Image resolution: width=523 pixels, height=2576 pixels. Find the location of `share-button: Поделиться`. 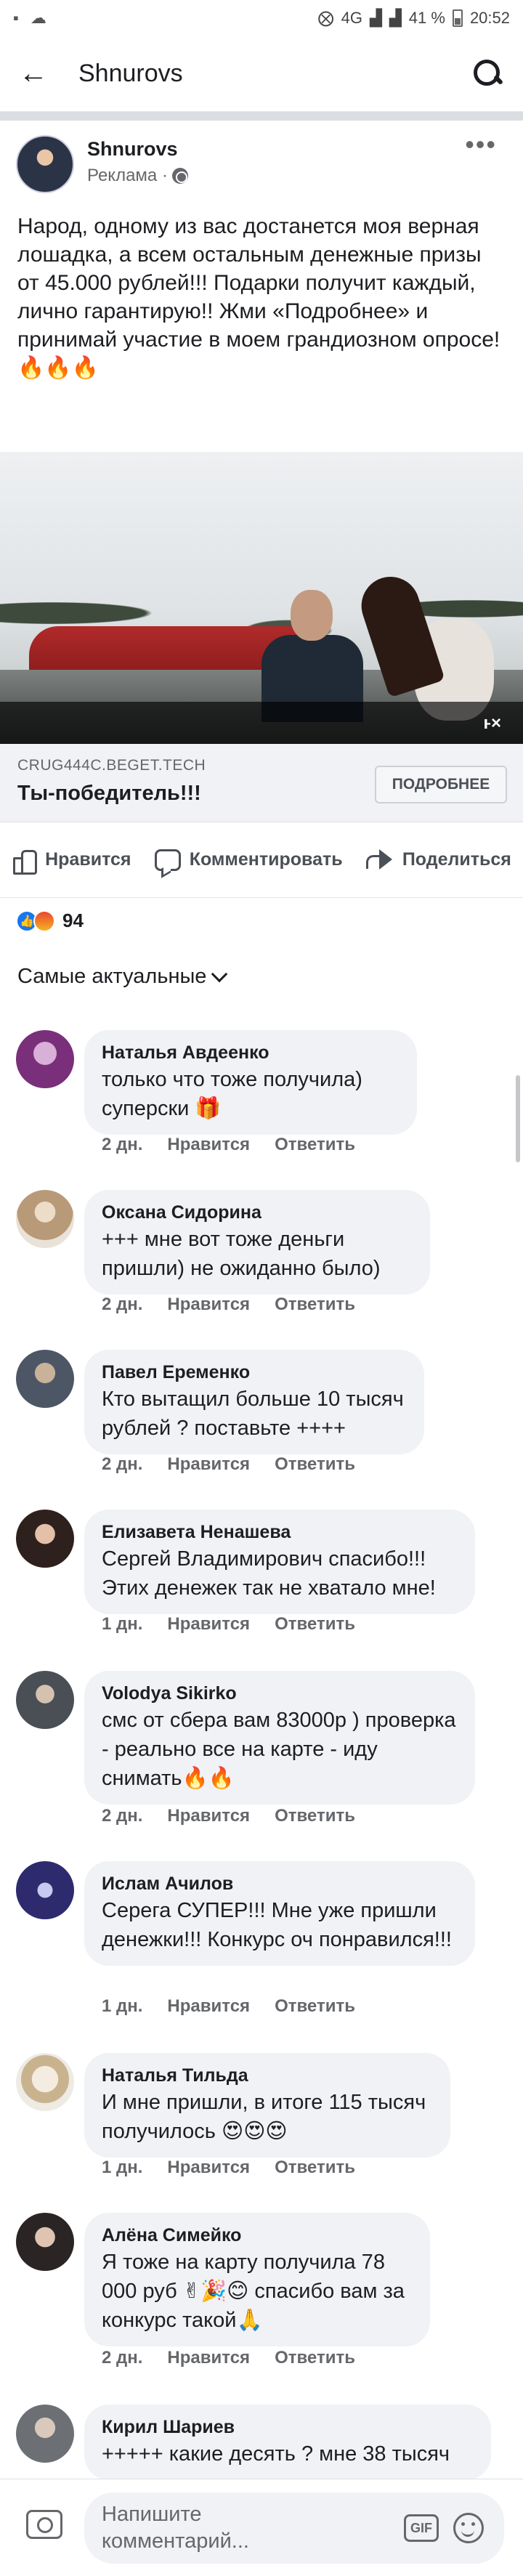

share-button: Поделиться is located at coordinates (438, 859).